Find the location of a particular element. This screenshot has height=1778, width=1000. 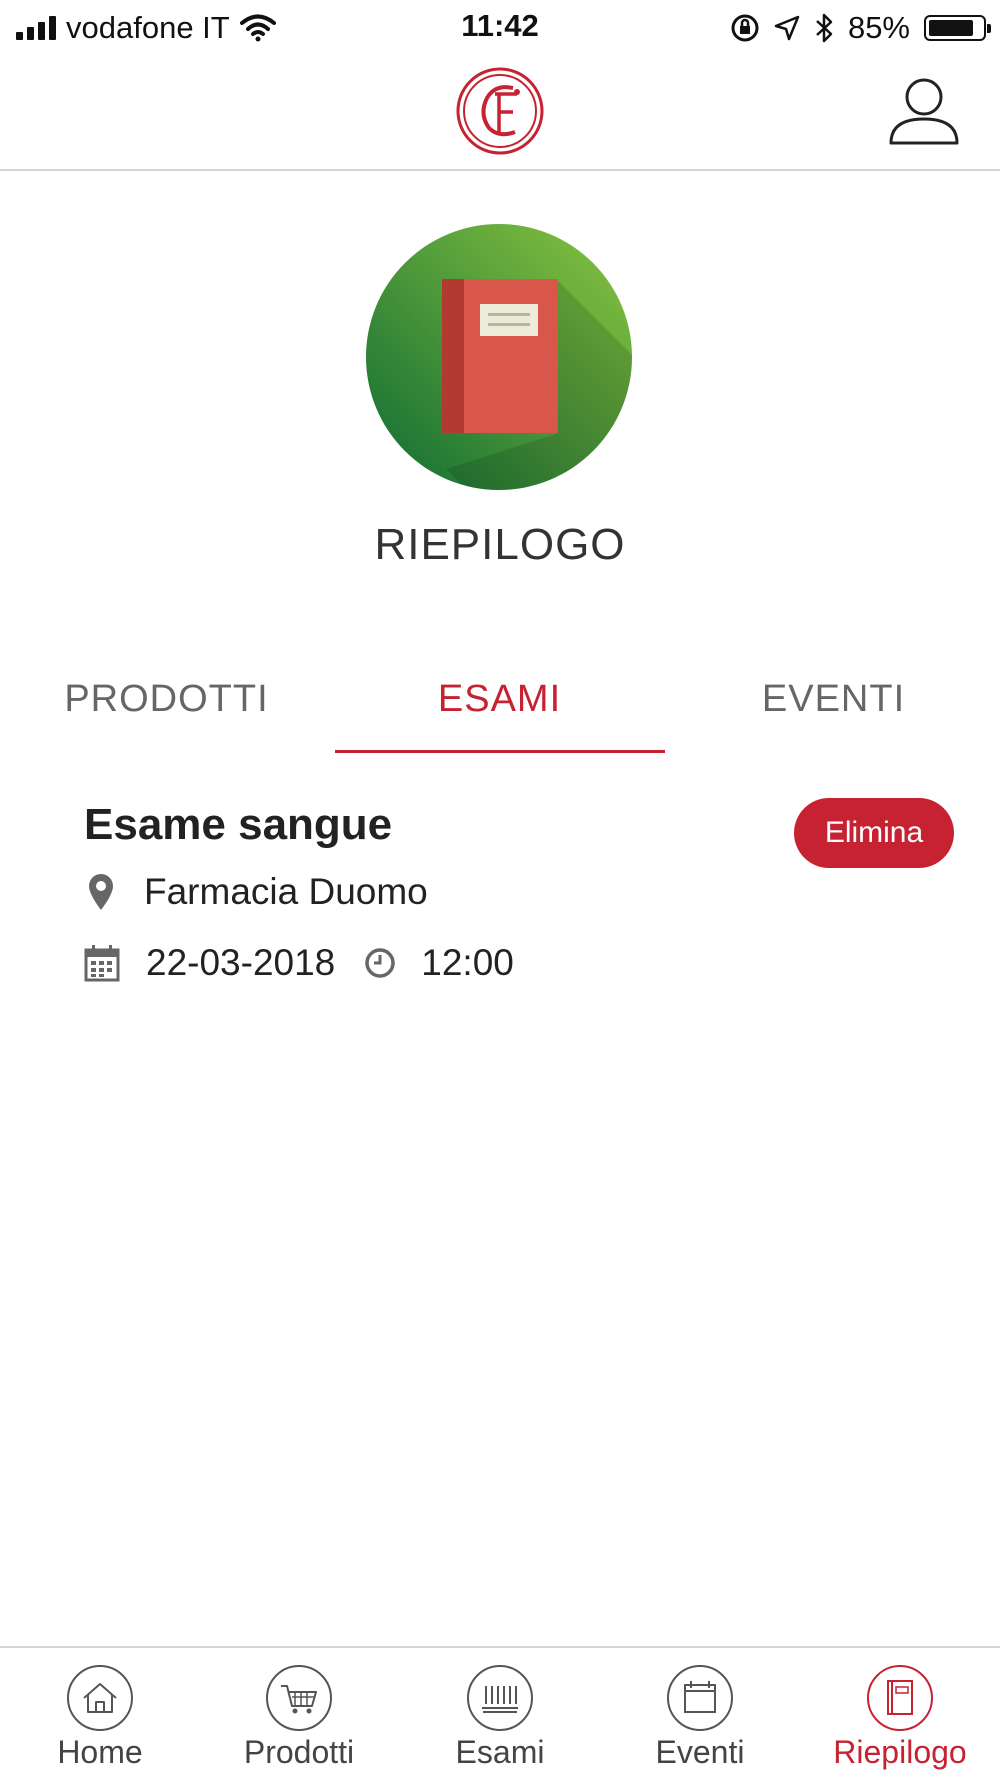

battery-icon is located at coordinates (957, 28).